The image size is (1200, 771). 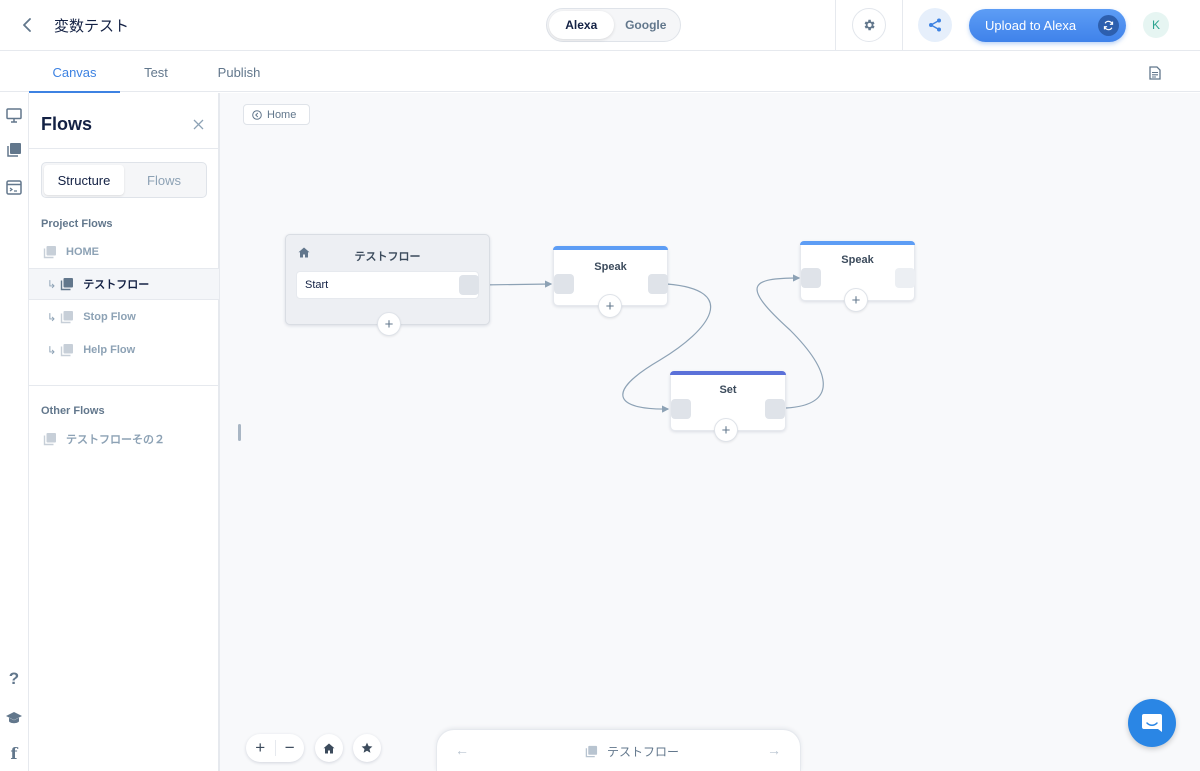 What do you see at coordinates (646, 25) in the screenshot?
I see `platform-option-google: Google` at bounding box center [646, 25].